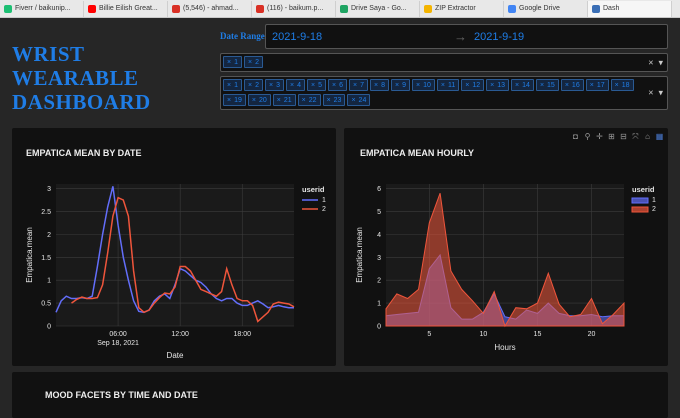  Describe the element at coordinates (379, 85) in the screenshot. I see `chip: × 8` at that location.